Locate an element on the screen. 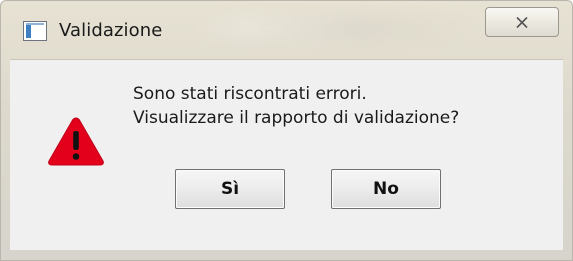 Image resolution: width=573 pixels, height=261 pixels. close-icon is located at coordinates (522, 22).